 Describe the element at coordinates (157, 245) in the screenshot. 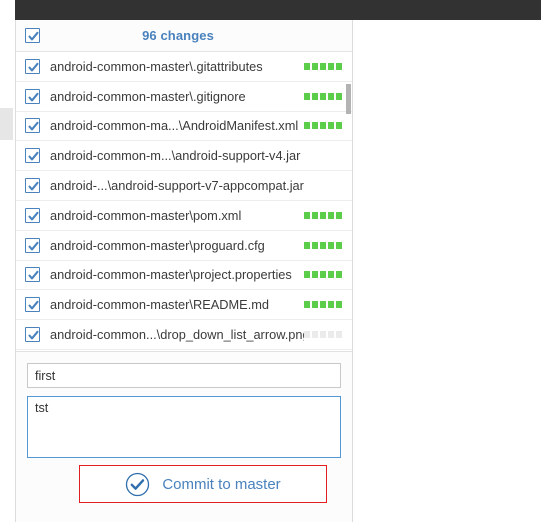

I see `file-path-label: android-common-master\proguard.cfg` at that location.